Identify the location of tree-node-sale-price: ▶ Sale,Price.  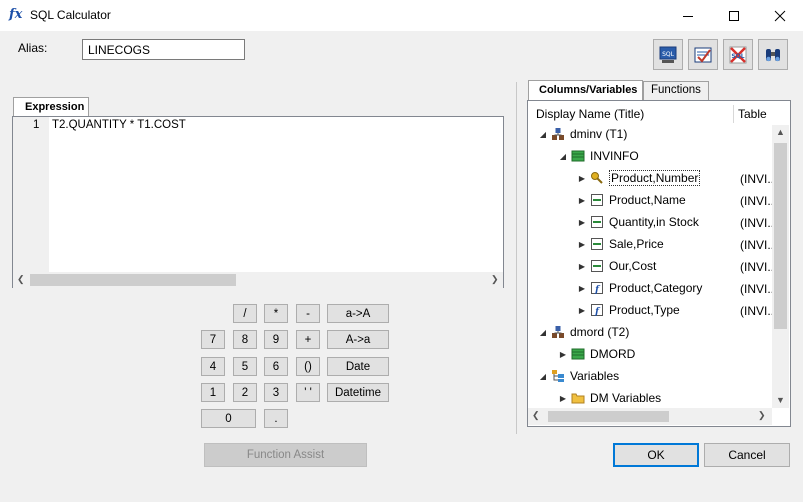
(620, 244).